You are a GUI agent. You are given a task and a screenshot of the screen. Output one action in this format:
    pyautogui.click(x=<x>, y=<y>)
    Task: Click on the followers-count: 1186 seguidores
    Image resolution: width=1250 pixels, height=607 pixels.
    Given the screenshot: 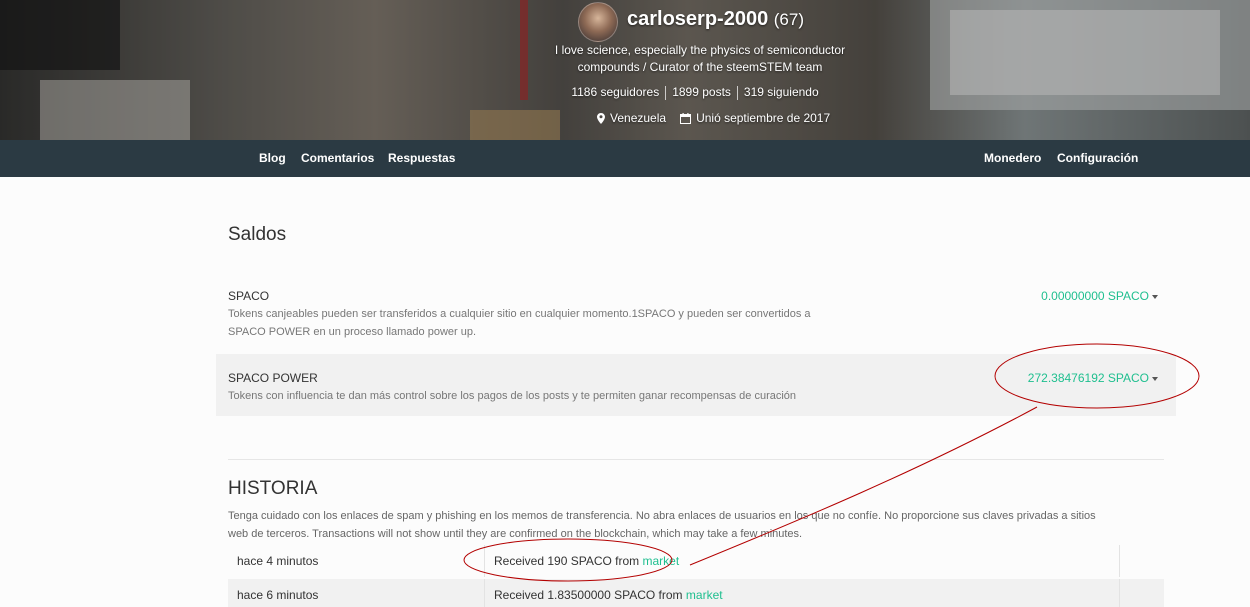 What is the action you would take?
    pyautogui.click(x=615, y=92)
    